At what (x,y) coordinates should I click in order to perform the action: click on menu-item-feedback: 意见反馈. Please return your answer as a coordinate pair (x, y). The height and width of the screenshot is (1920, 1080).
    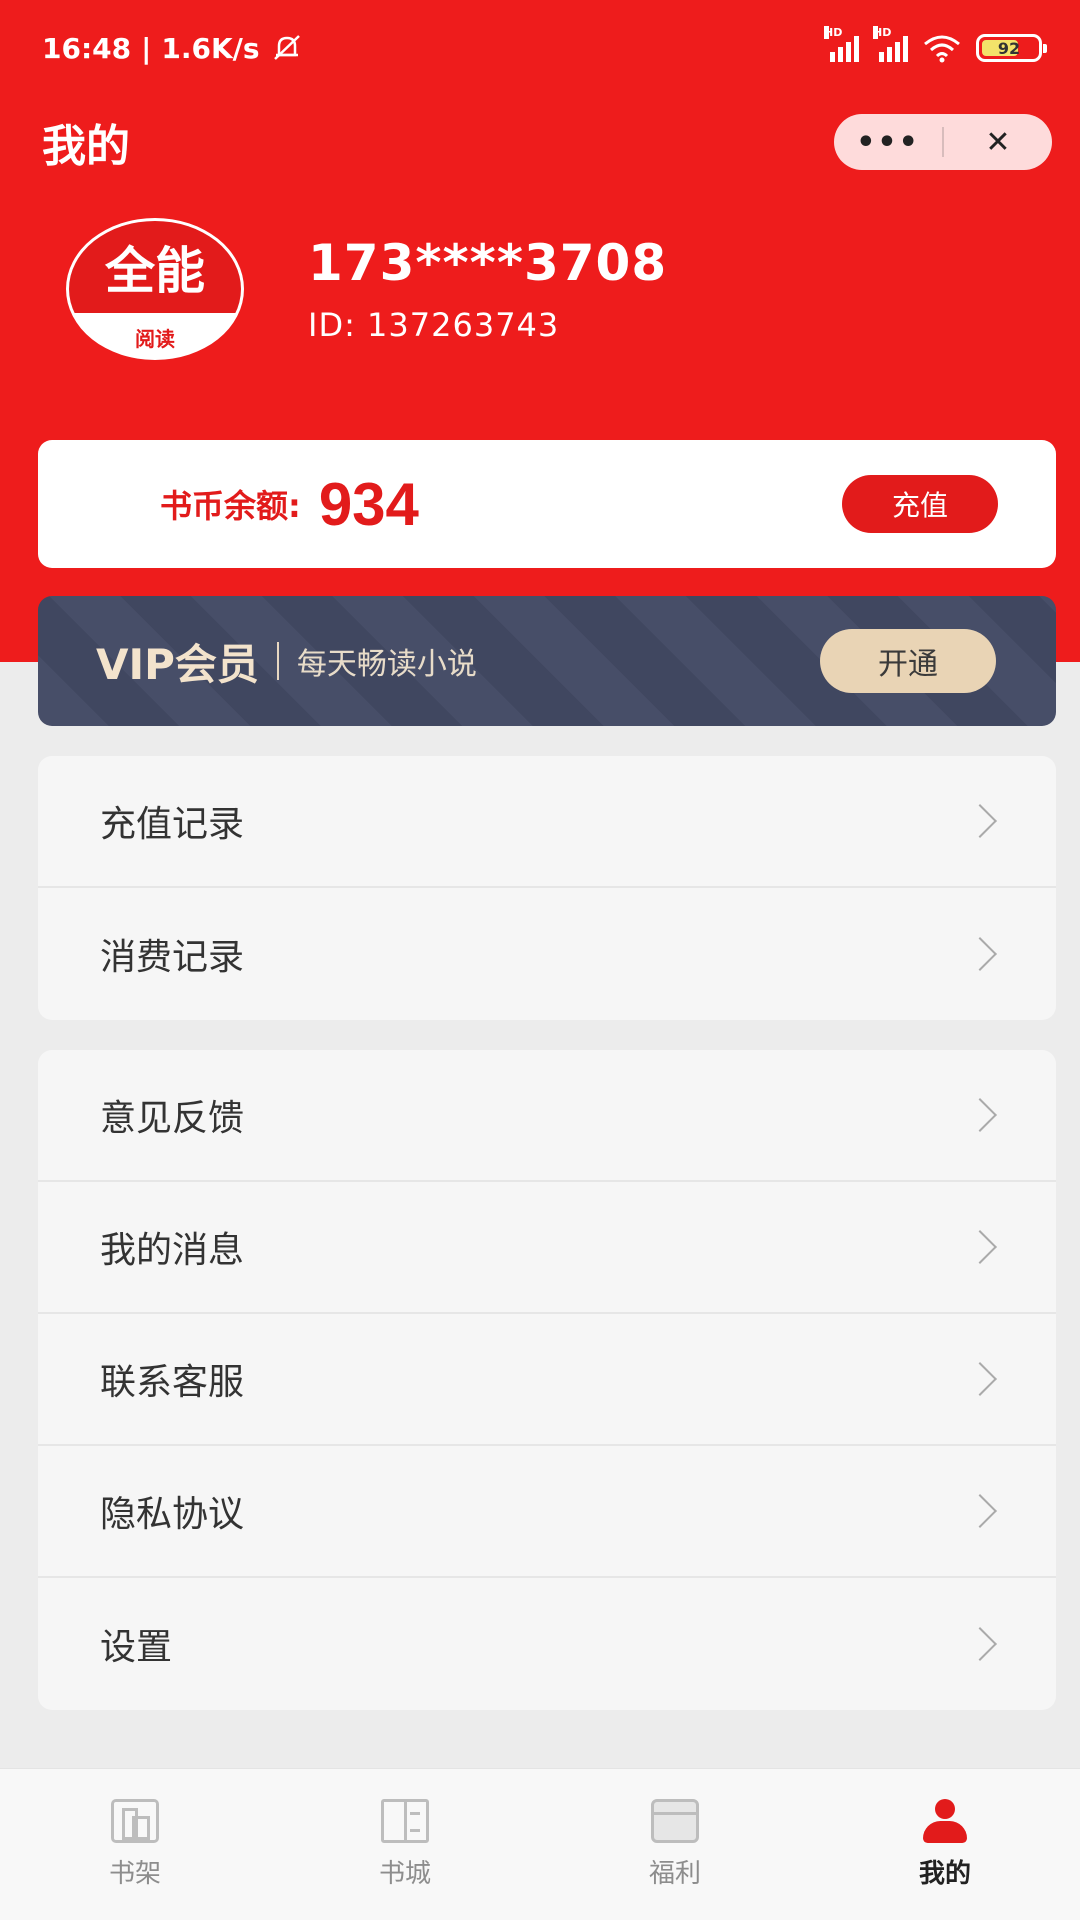
    Looking at the image, I should click on (547, 1116).